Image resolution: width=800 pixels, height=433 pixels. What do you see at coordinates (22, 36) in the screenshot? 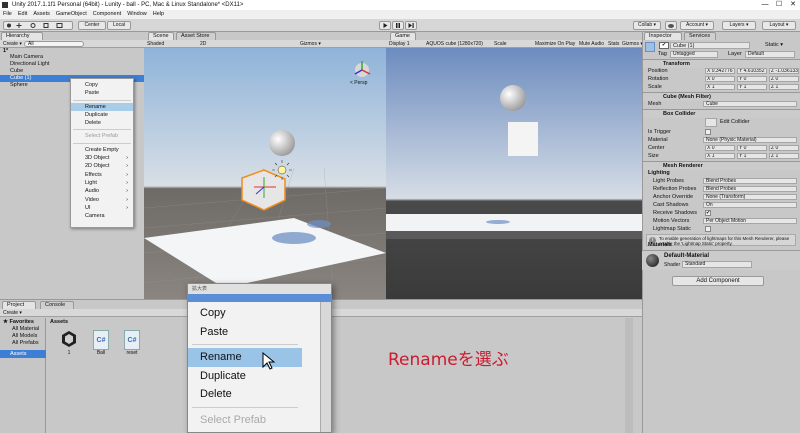
I see `tab-hierarchy: Hierarchy` at bounding box center [22, 36].